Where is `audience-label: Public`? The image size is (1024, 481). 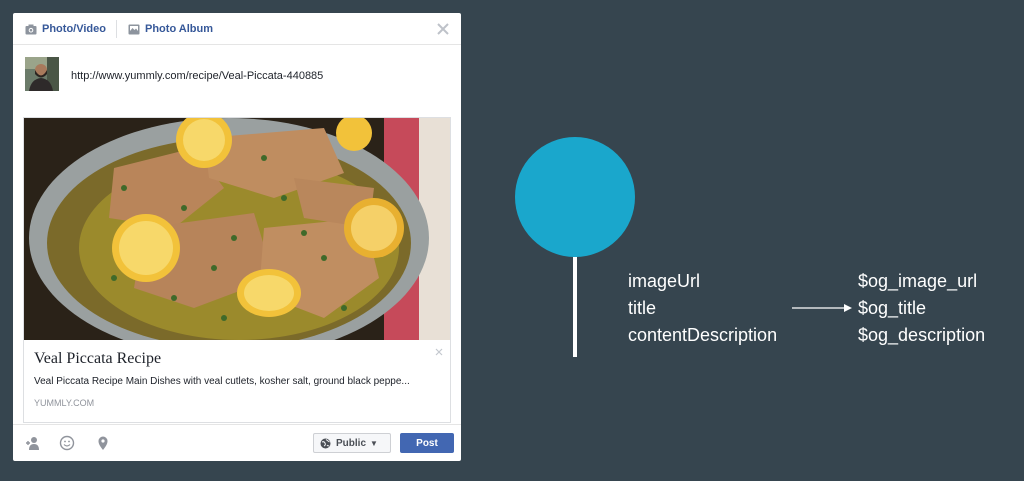
audience-label: Public is located at coordinates (351, 443).